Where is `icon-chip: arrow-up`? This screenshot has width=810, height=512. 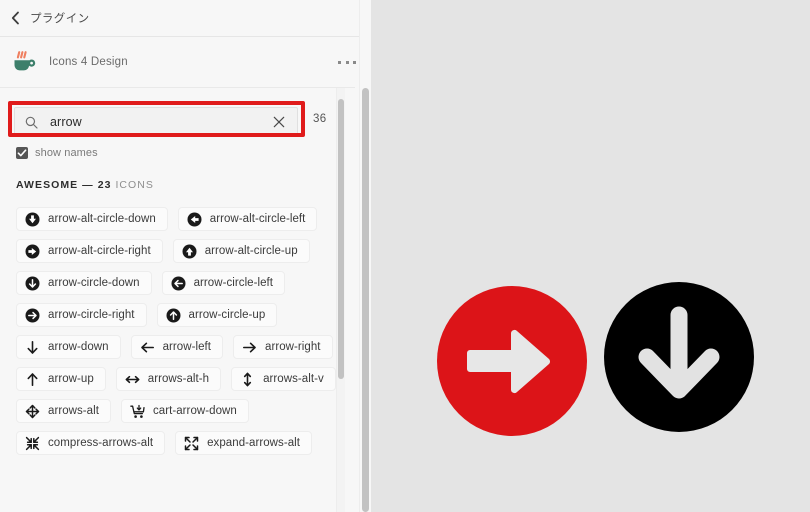 icon-chip: arrow-up is located at coordinates (61, 379).